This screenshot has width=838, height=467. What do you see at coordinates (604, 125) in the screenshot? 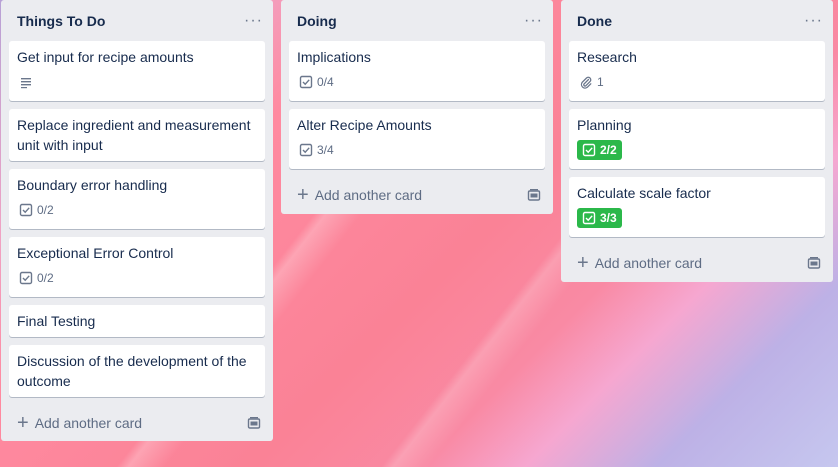
I see `card-title: Planning` at bounding box center [604, 125].